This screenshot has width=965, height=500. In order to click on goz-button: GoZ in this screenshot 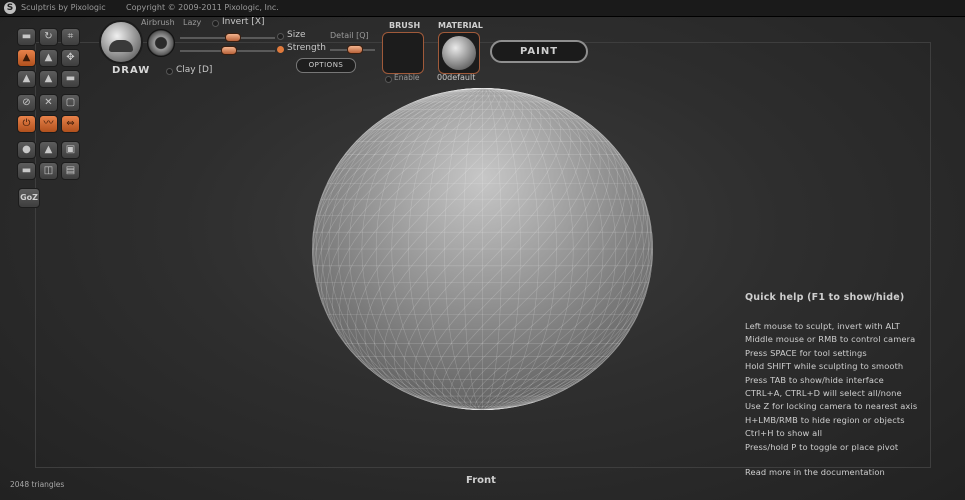, I will do `click(29, 198)`.